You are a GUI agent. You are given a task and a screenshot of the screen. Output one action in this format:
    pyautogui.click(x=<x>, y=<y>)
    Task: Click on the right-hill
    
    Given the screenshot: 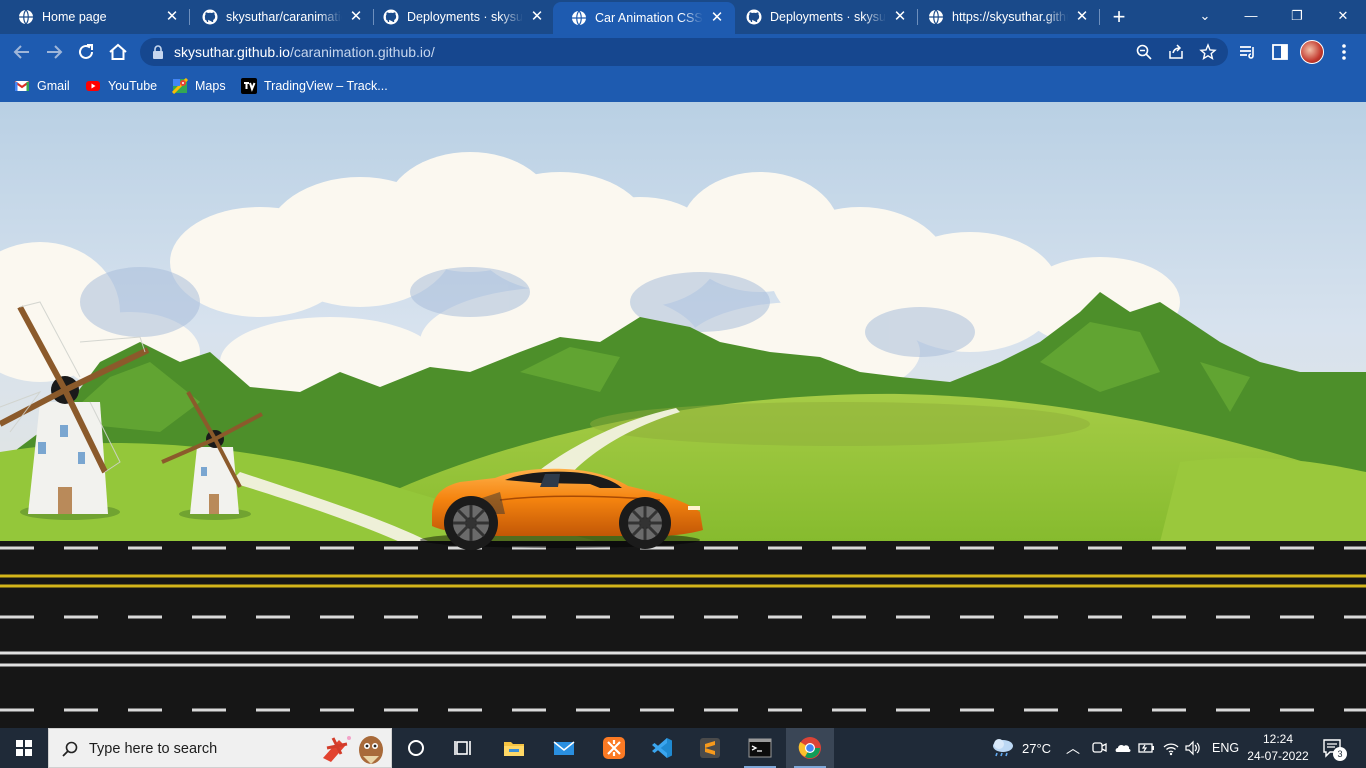 What is the action you would take?
    pyautogui.click(x=1263, y=499)
    